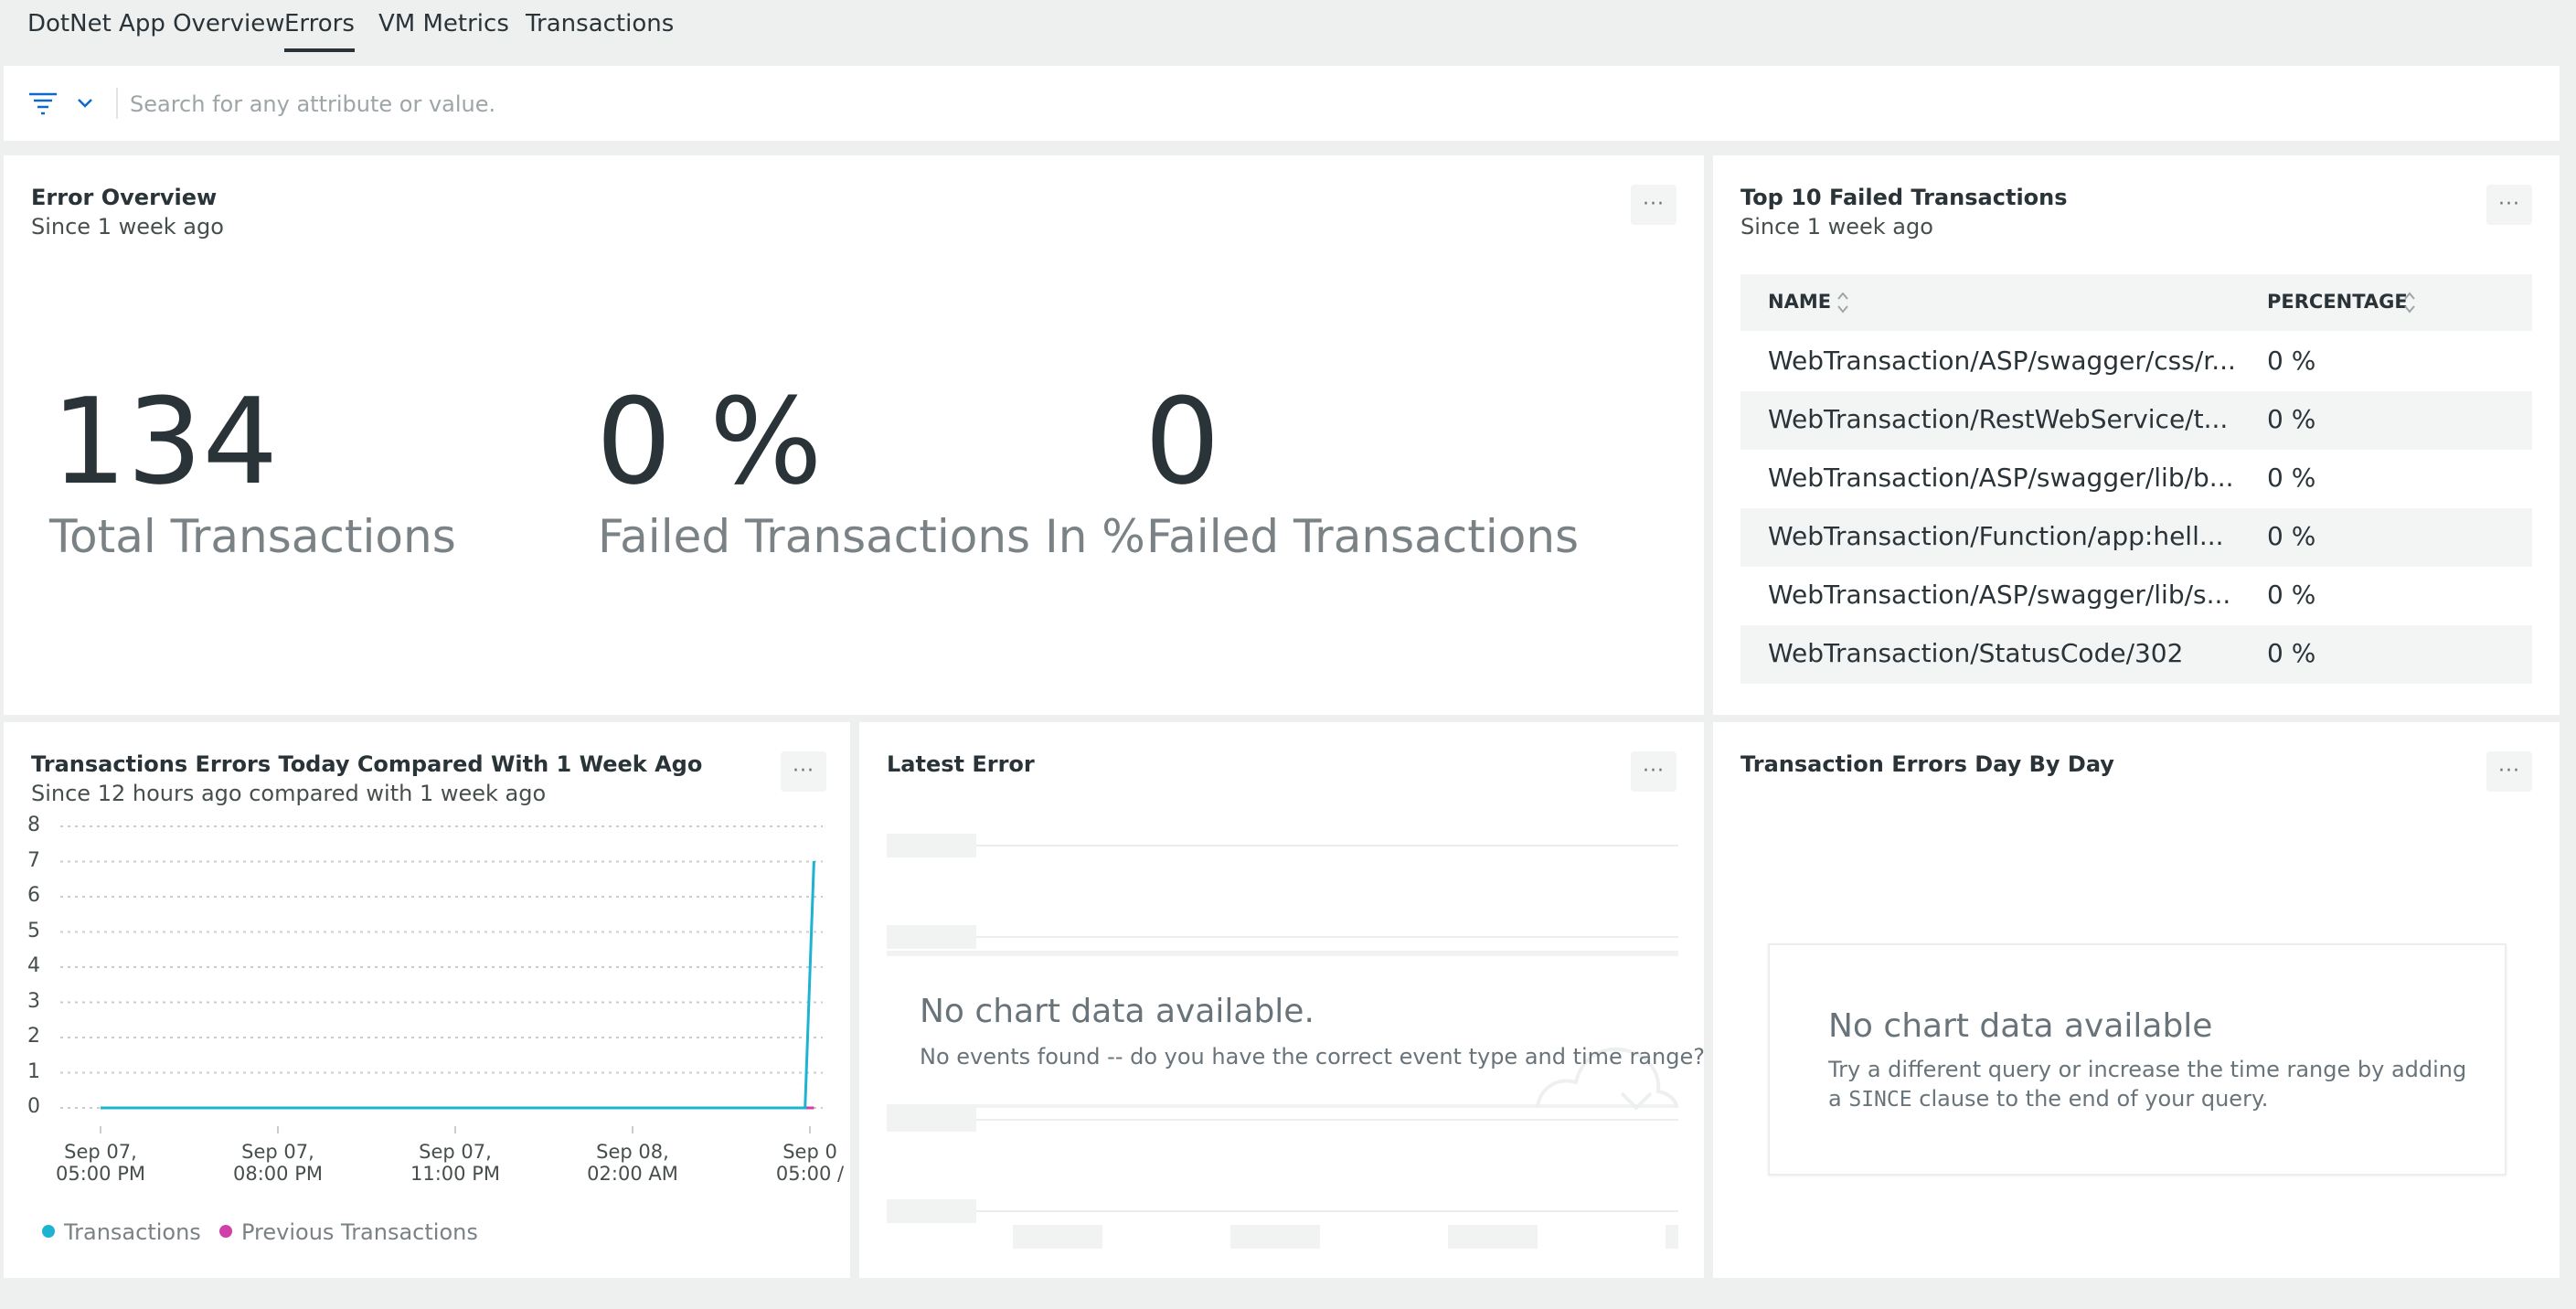  What do you see at coordinates (33, 1107) in the screenshot?
I see `y-tick-label: 0` at bounding box center [33, 1107].